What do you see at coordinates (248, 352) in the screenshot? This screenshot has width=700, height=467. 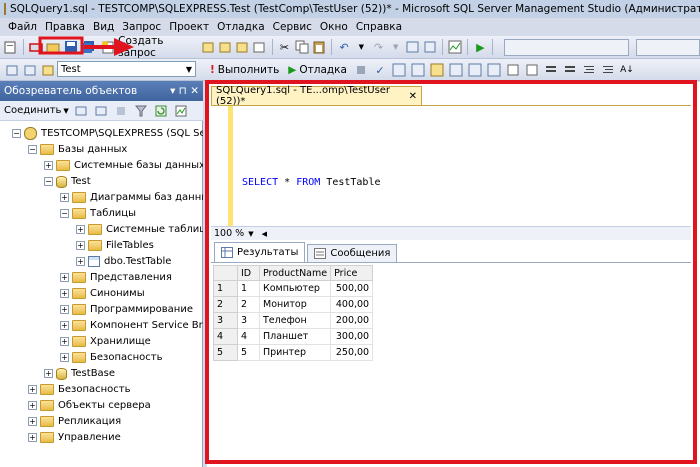 I see `cell-id: 5` at bounding box center [248, 352].